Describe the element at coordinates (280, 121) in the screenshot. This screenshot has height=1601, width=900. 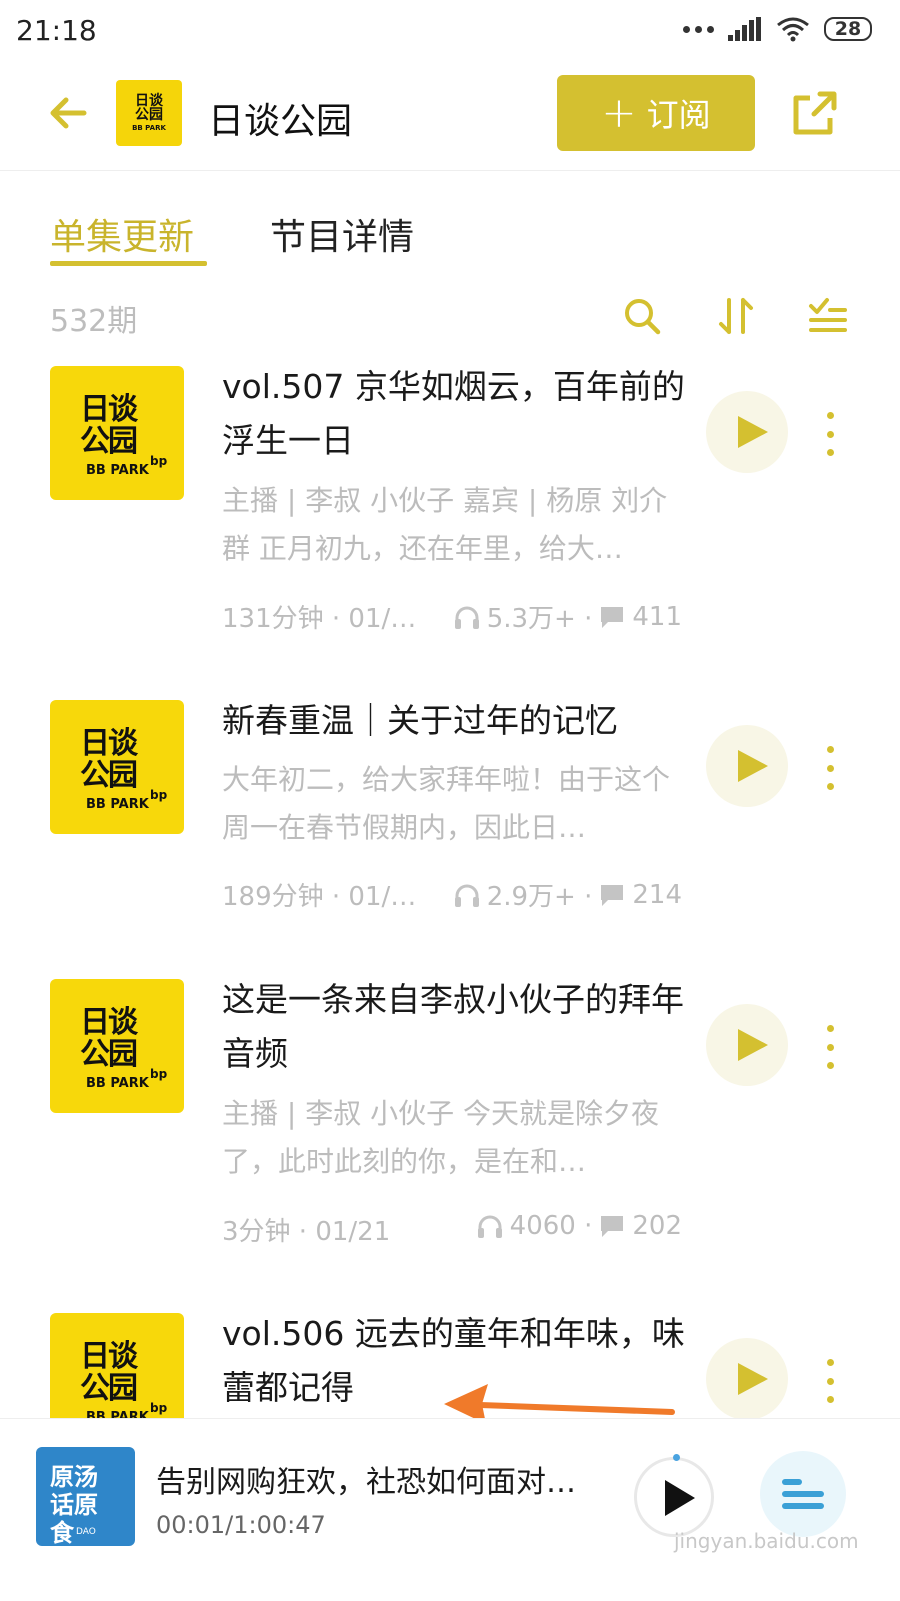
I see `page-title: 日谈公园` at that location.